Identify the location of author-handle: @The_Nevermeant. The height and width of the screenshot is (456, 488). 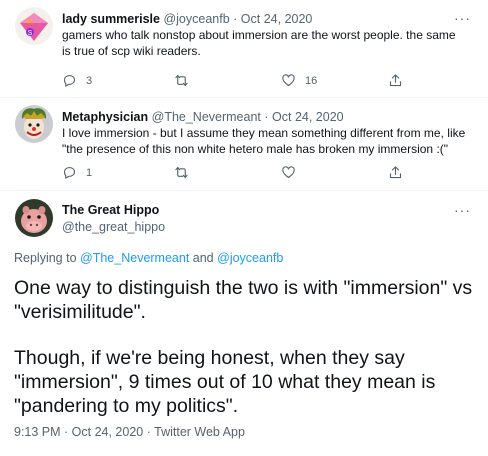
(206, 117).